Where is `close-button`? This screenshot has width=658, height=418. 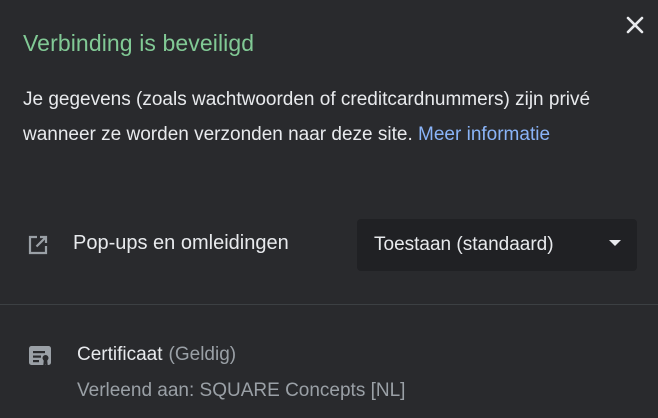
close-button is located at coordinates (635, 25).